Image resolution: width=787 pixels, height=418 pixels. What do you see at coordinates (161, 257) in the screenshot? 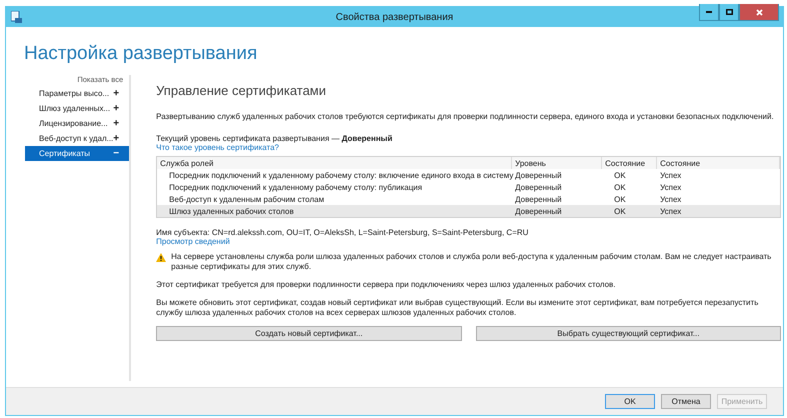
I see `warning-icon` at bounding box center [161, 257].